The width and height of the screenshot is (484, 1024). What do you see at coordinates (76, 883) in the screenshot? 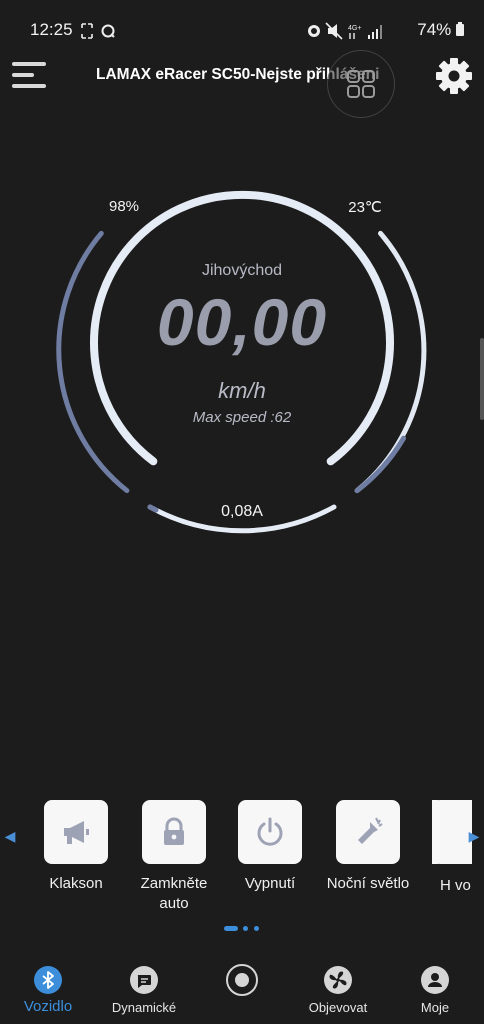
I see `horn-label: Klakson` at bounding box center [76, 883].